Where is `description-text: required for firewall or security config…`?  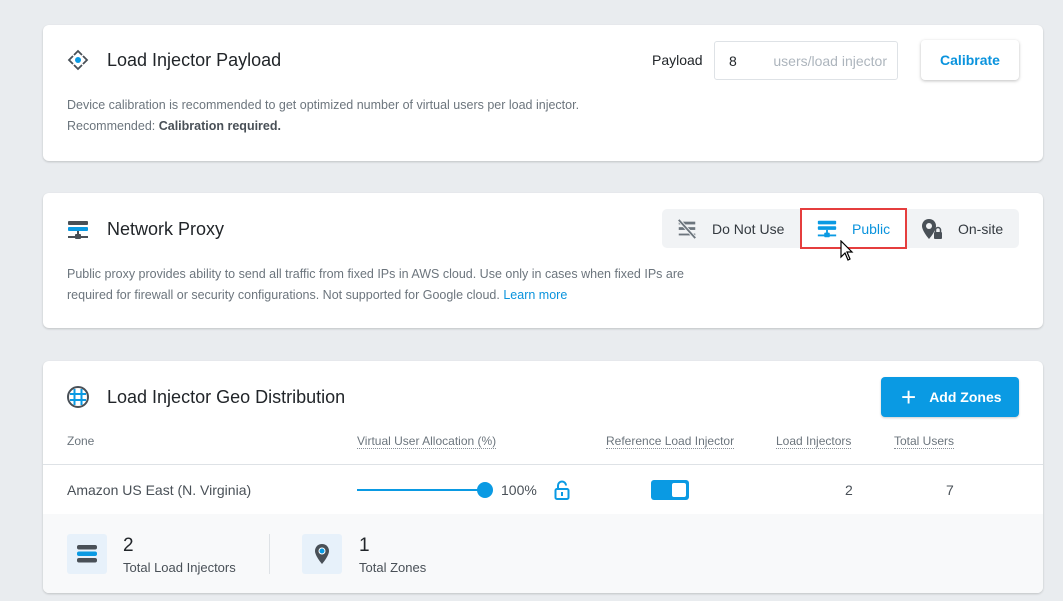
description-text: required for firewall or security config… is located at coordinates (283, 295).